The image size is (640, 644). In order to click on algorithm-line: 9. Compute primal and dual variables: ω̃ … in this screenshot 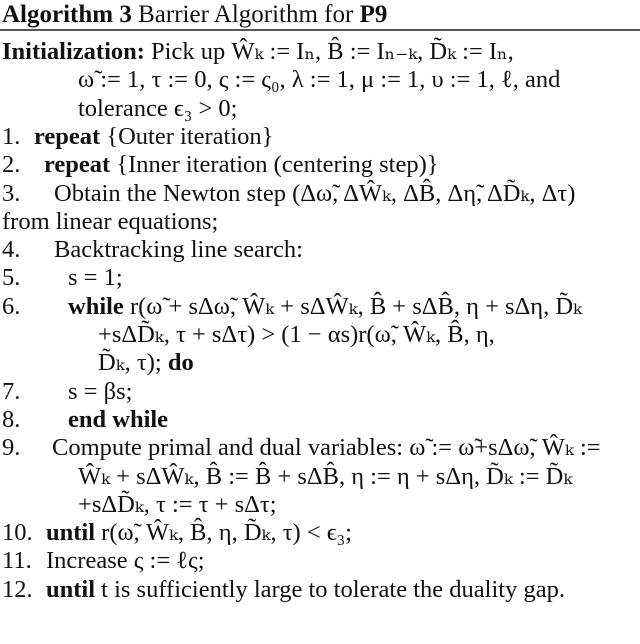, I will do `click(301, 448)`.